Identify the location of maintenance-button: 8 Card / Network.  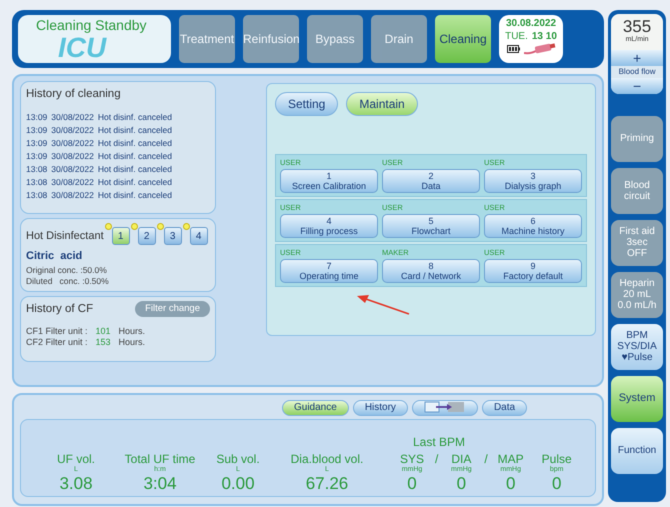
(431, 271).